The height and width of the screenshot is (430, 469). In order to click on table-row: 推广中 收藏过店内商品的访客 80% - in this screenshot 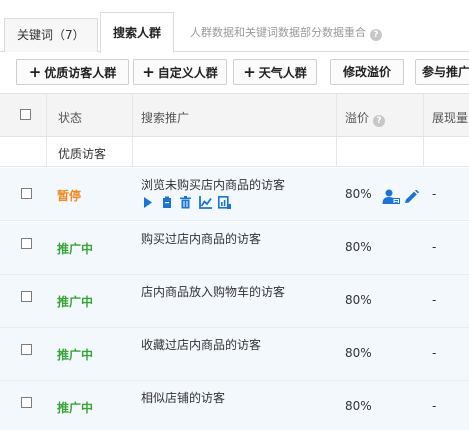, I will do `click(234, 354)`.